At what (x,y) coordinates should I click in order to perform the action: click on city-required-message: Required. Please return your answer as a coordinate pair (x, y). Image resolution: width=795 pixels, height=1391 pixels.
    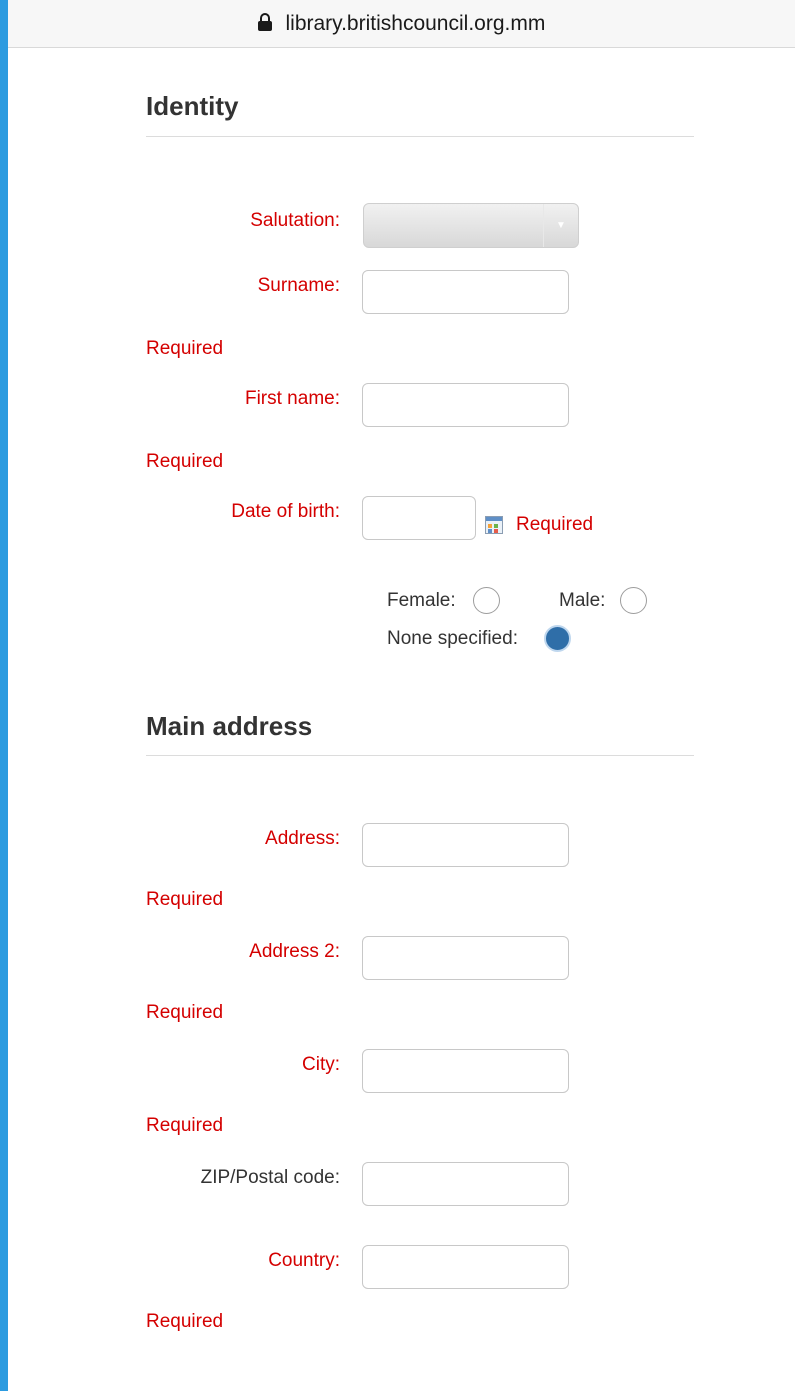
    Looking at the image, I should click on (185, 1125).